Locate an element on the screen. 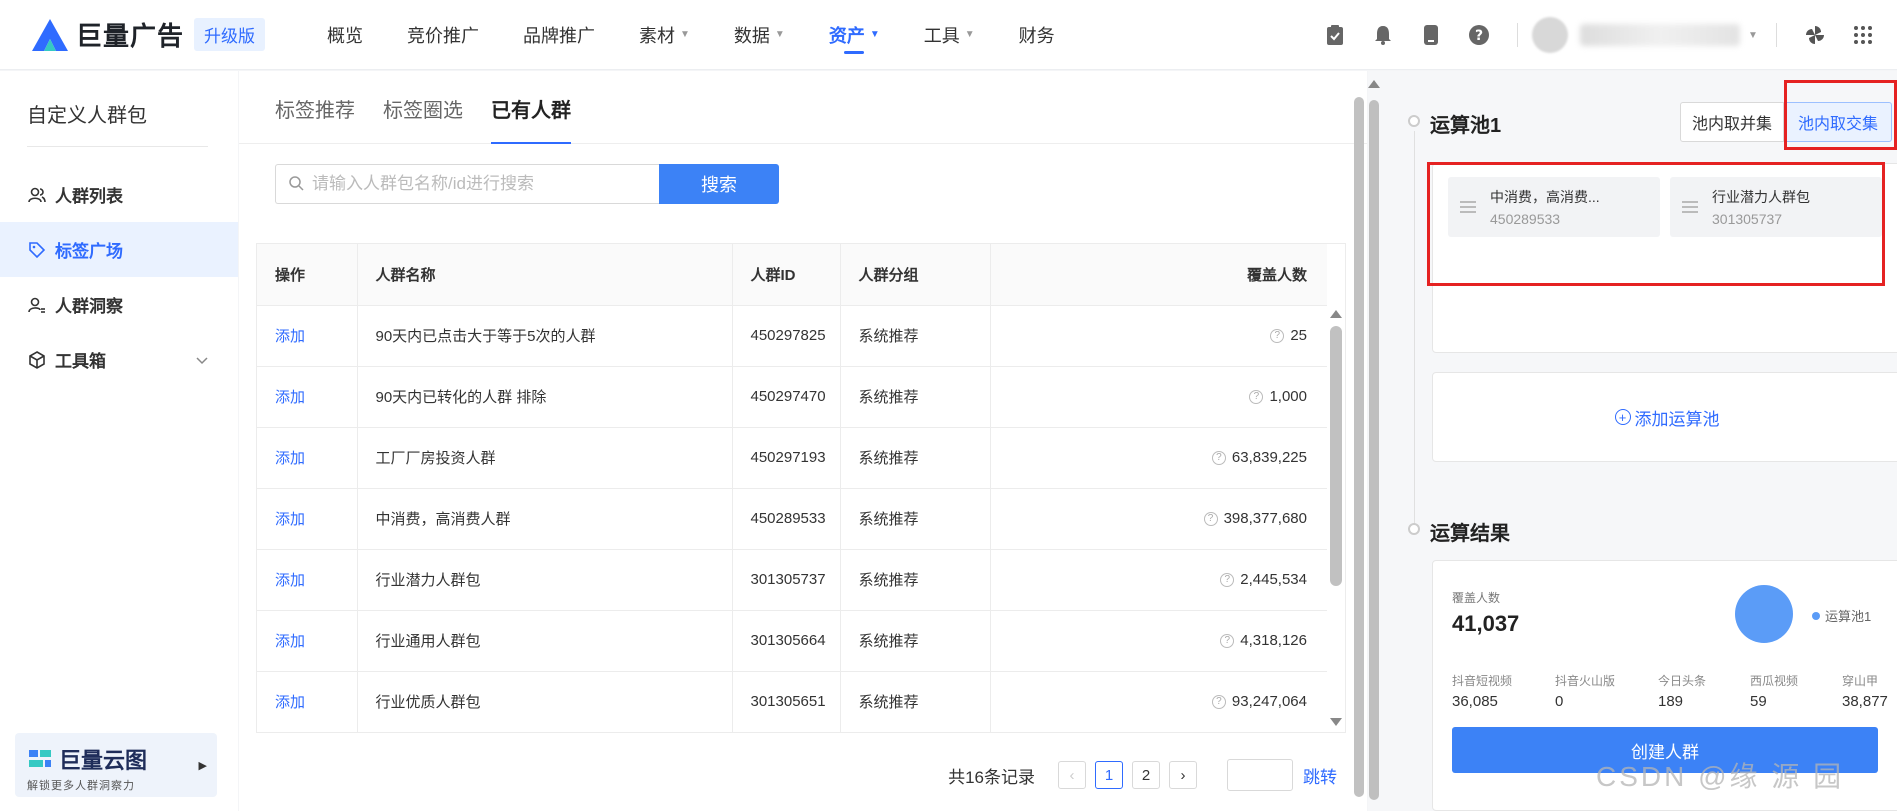  platform-stat: 西瓜视频 59 is located at coordinates (1774, 691).